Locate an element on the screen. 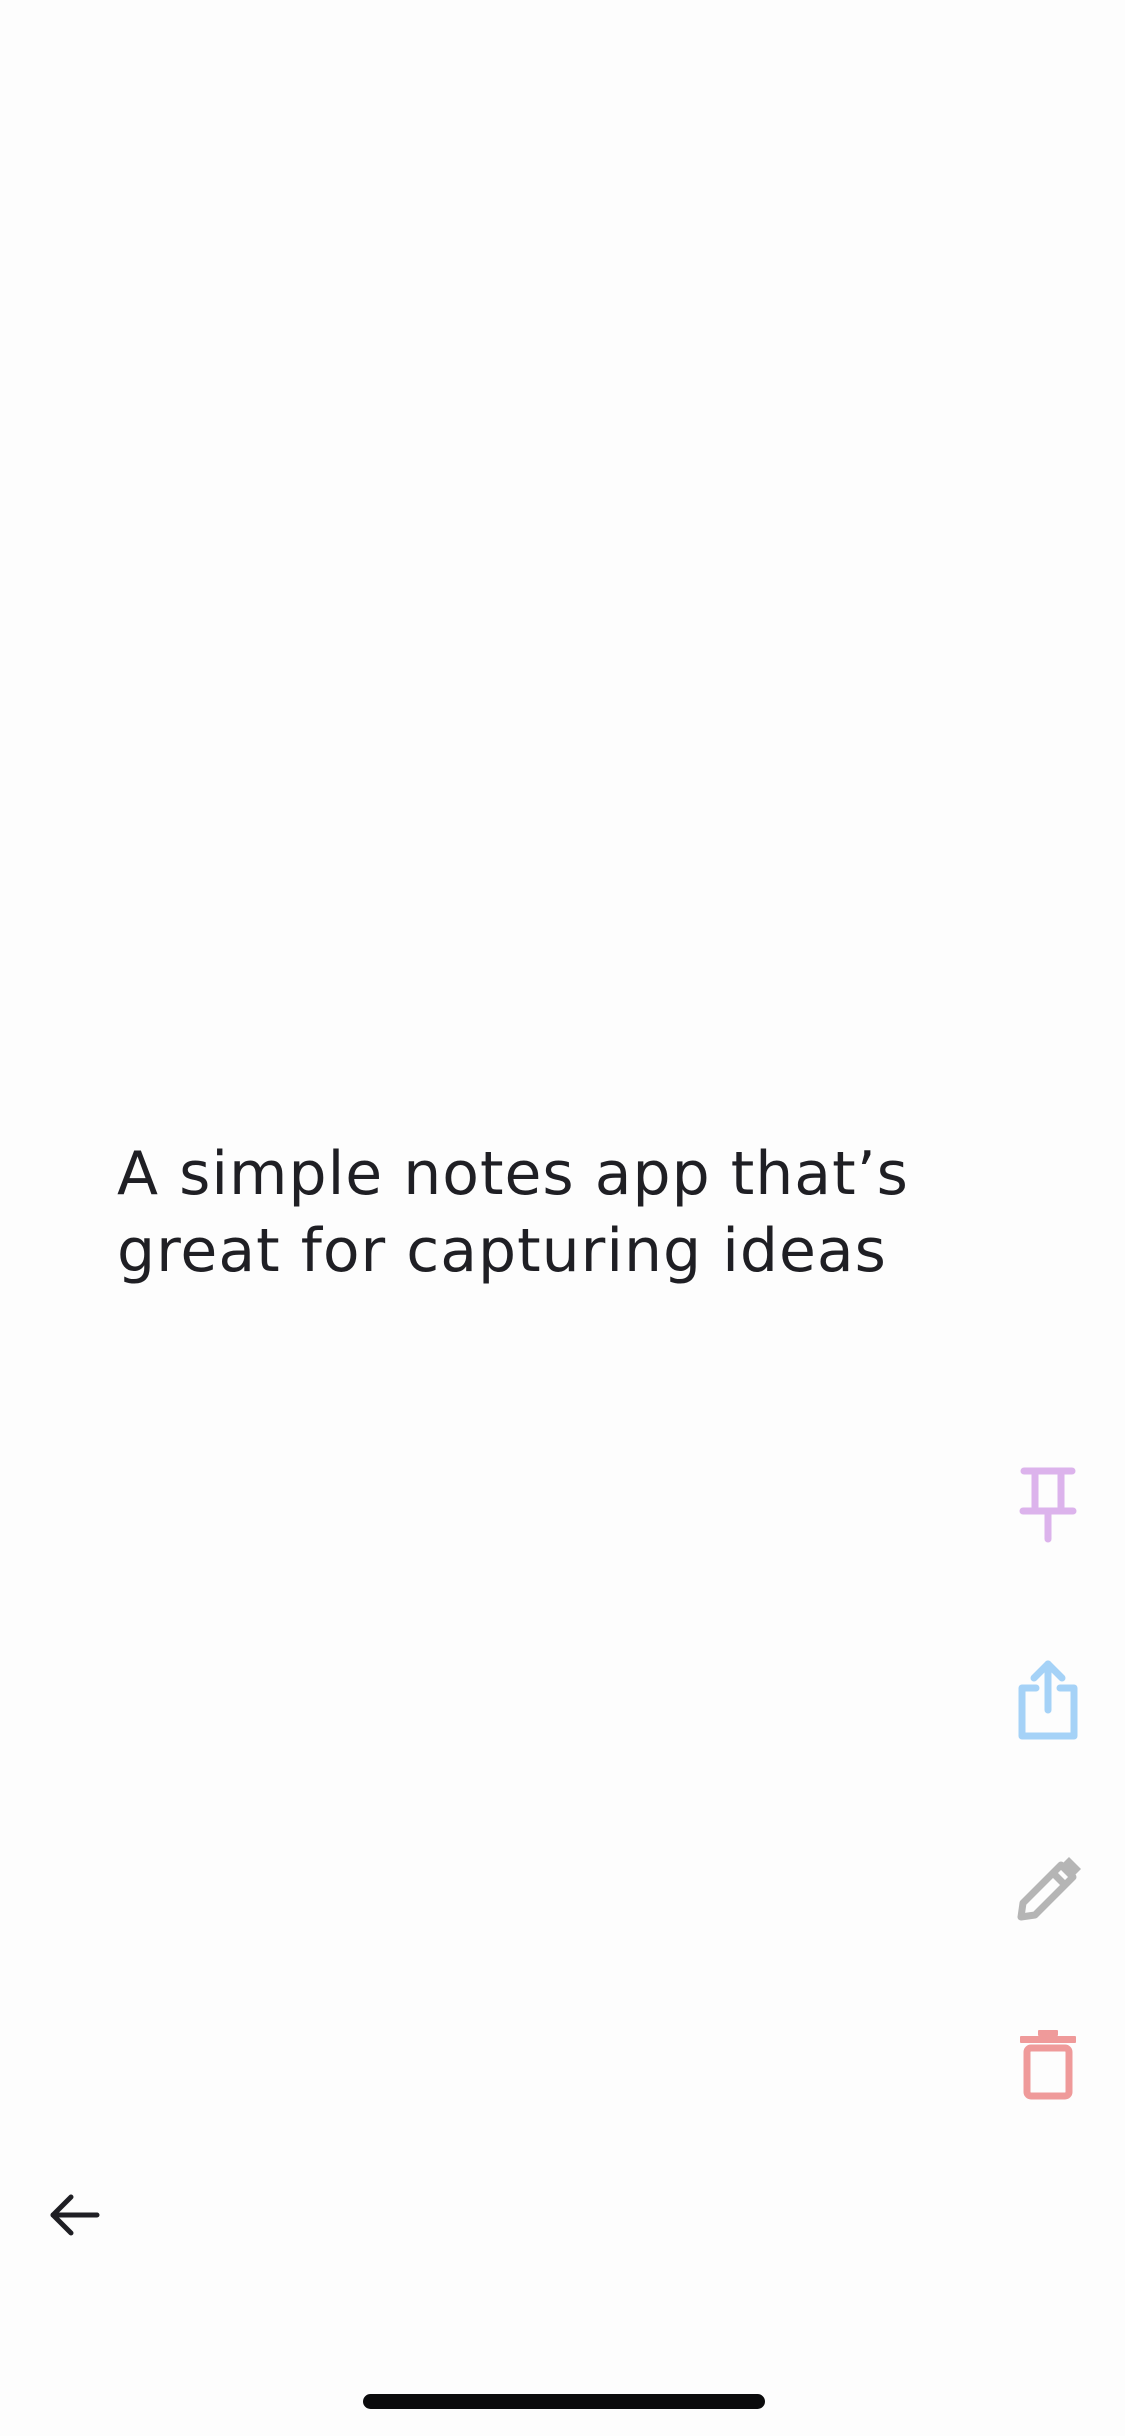  trash-icon is located at coordinates (1048, 2065).